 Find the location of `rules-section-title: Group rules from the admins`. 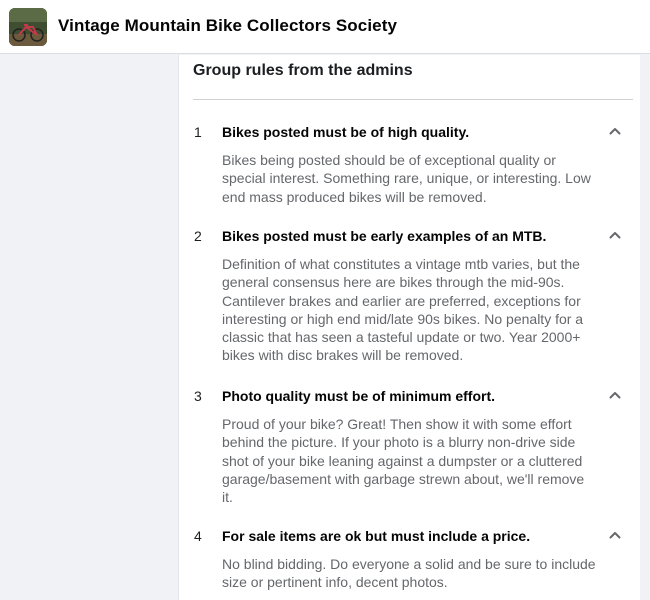

rules-section-title: Group rules from the admins is located at coordinates (303, 70).